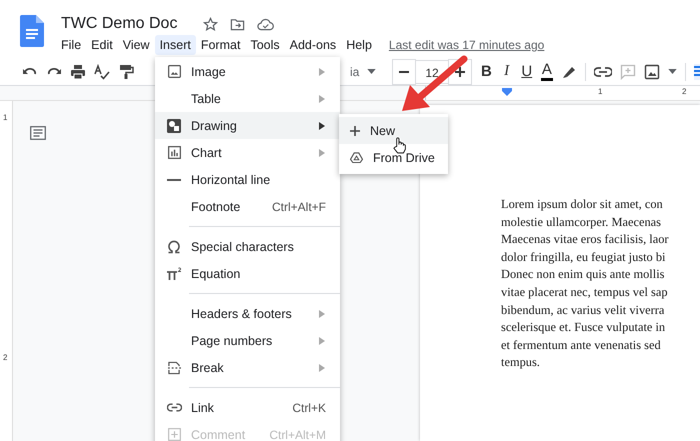 The width and height of the screenshot is (700, 441). What do you see at coordinates (136, 45) in the screenshot?
I see `menu-item: View` at bounding box center [136, 45].